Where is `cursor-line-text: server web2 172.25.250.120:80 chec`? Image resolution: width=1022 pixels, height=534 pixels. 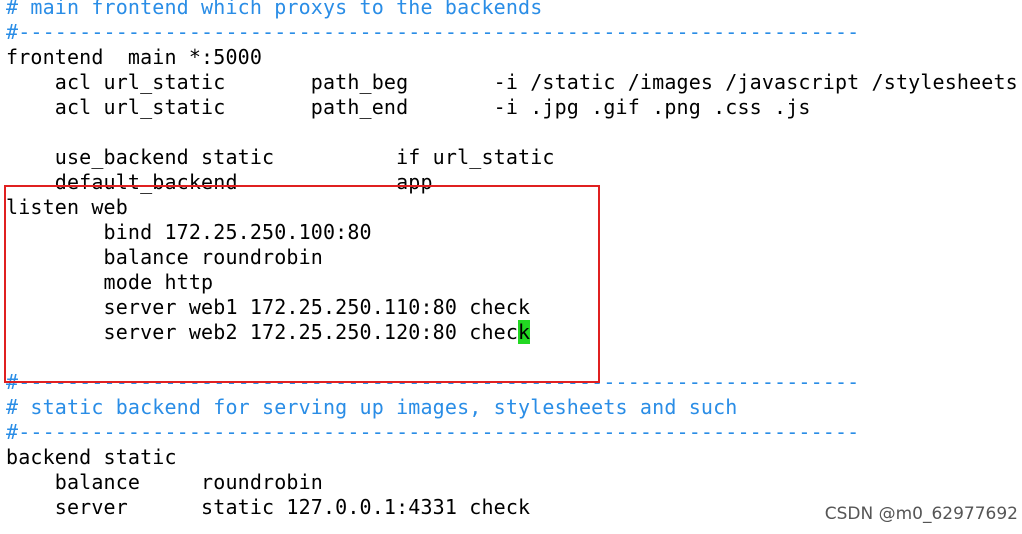
cursor-line-text: server web2 172.25.250.120:80 chec is located at coordinates (262, 332).